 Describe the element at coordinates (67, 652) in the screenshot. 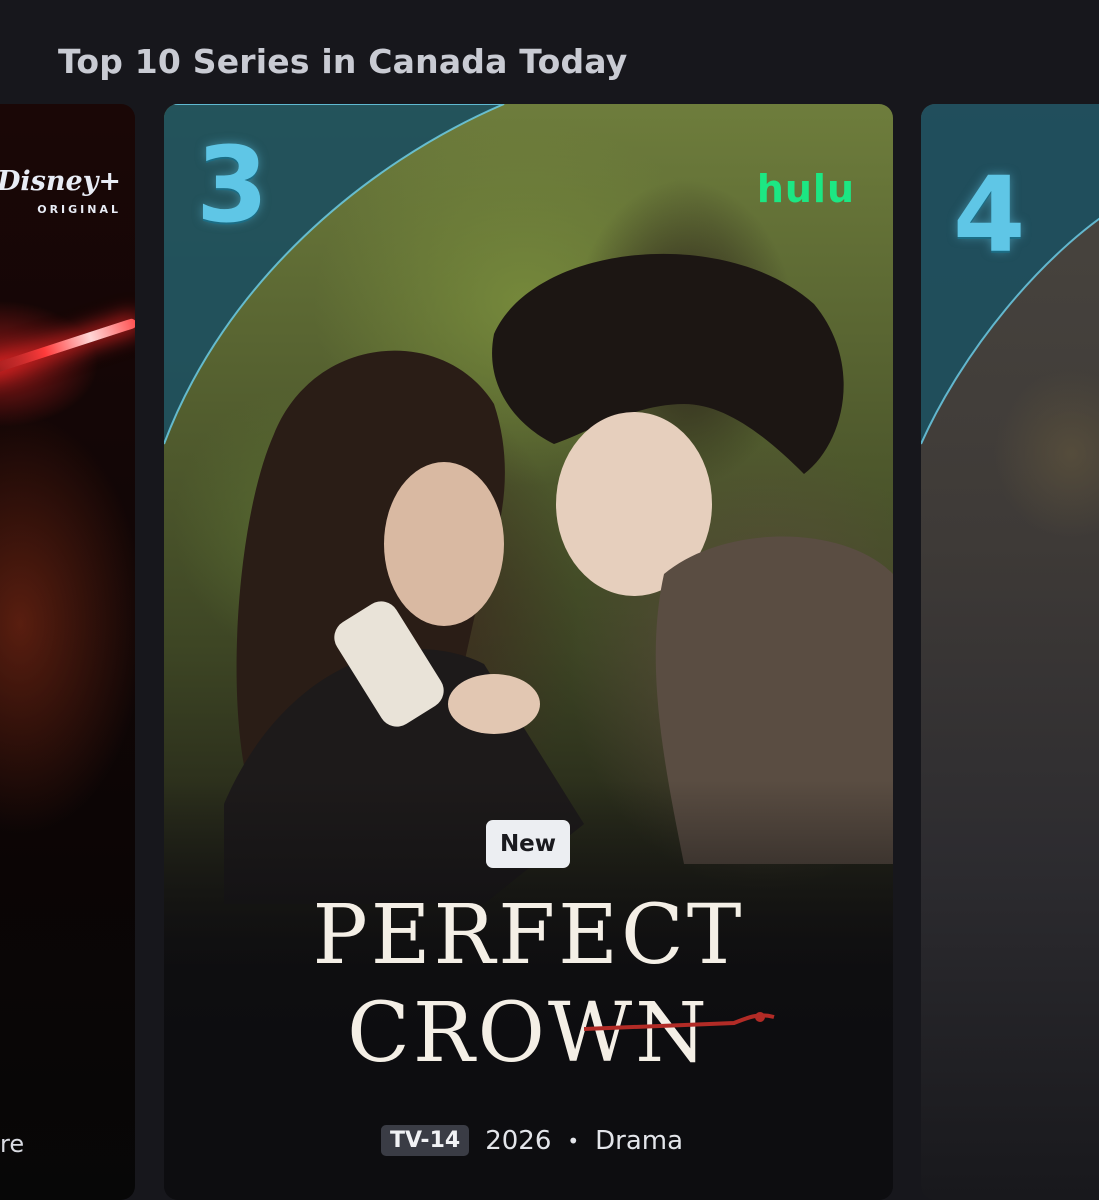

I see `series-card-previous: Disney+ ORIGINAL re` at that location.